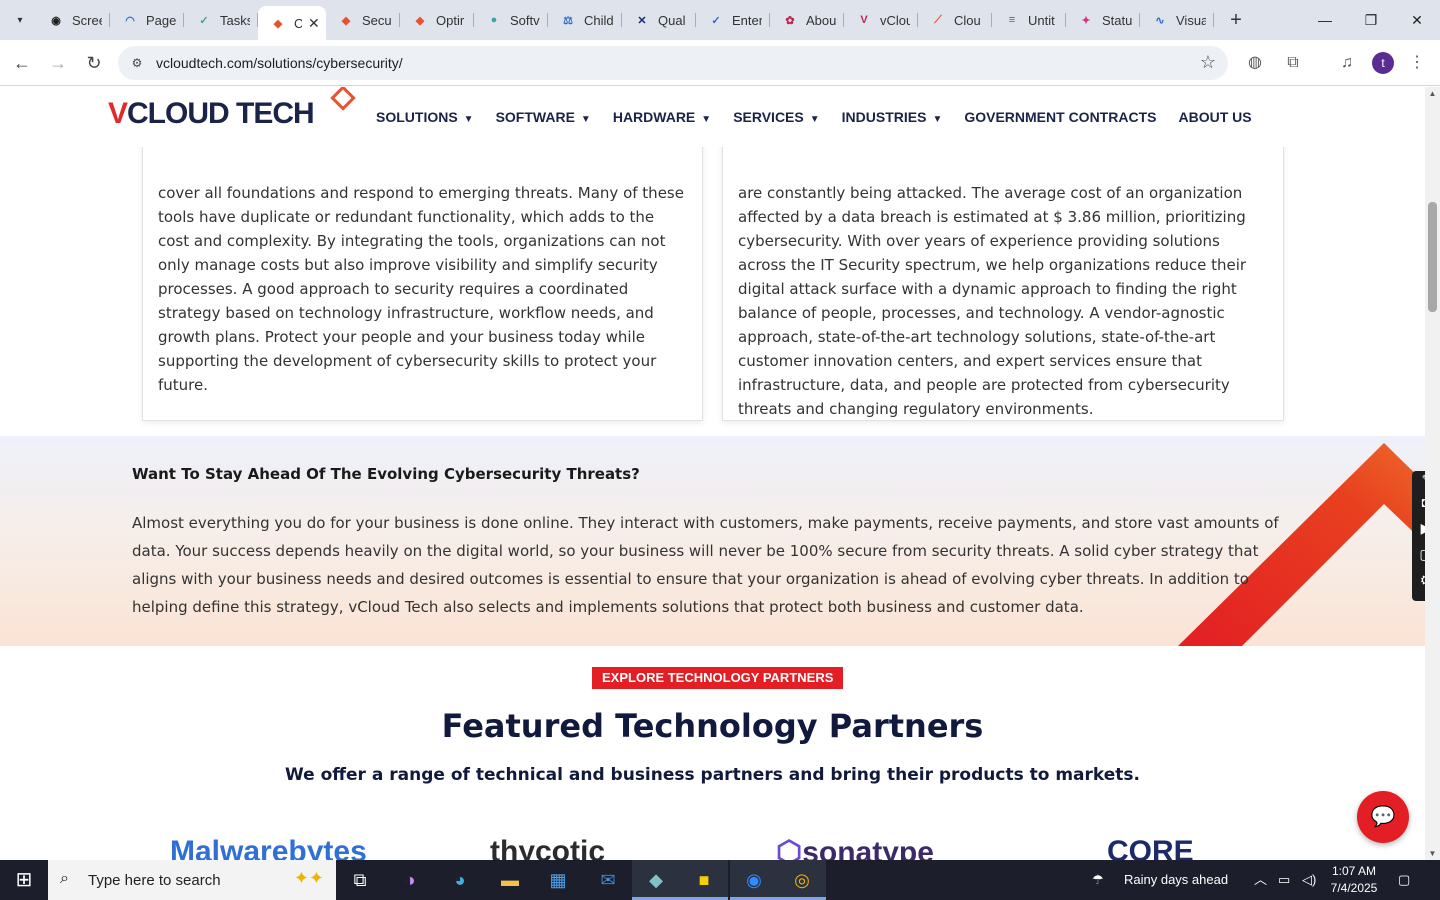 Image resolution: width=1440 pixels, height=900 pixels. I want to click on browser-tab: ⚖ Child, so click(585, 20).